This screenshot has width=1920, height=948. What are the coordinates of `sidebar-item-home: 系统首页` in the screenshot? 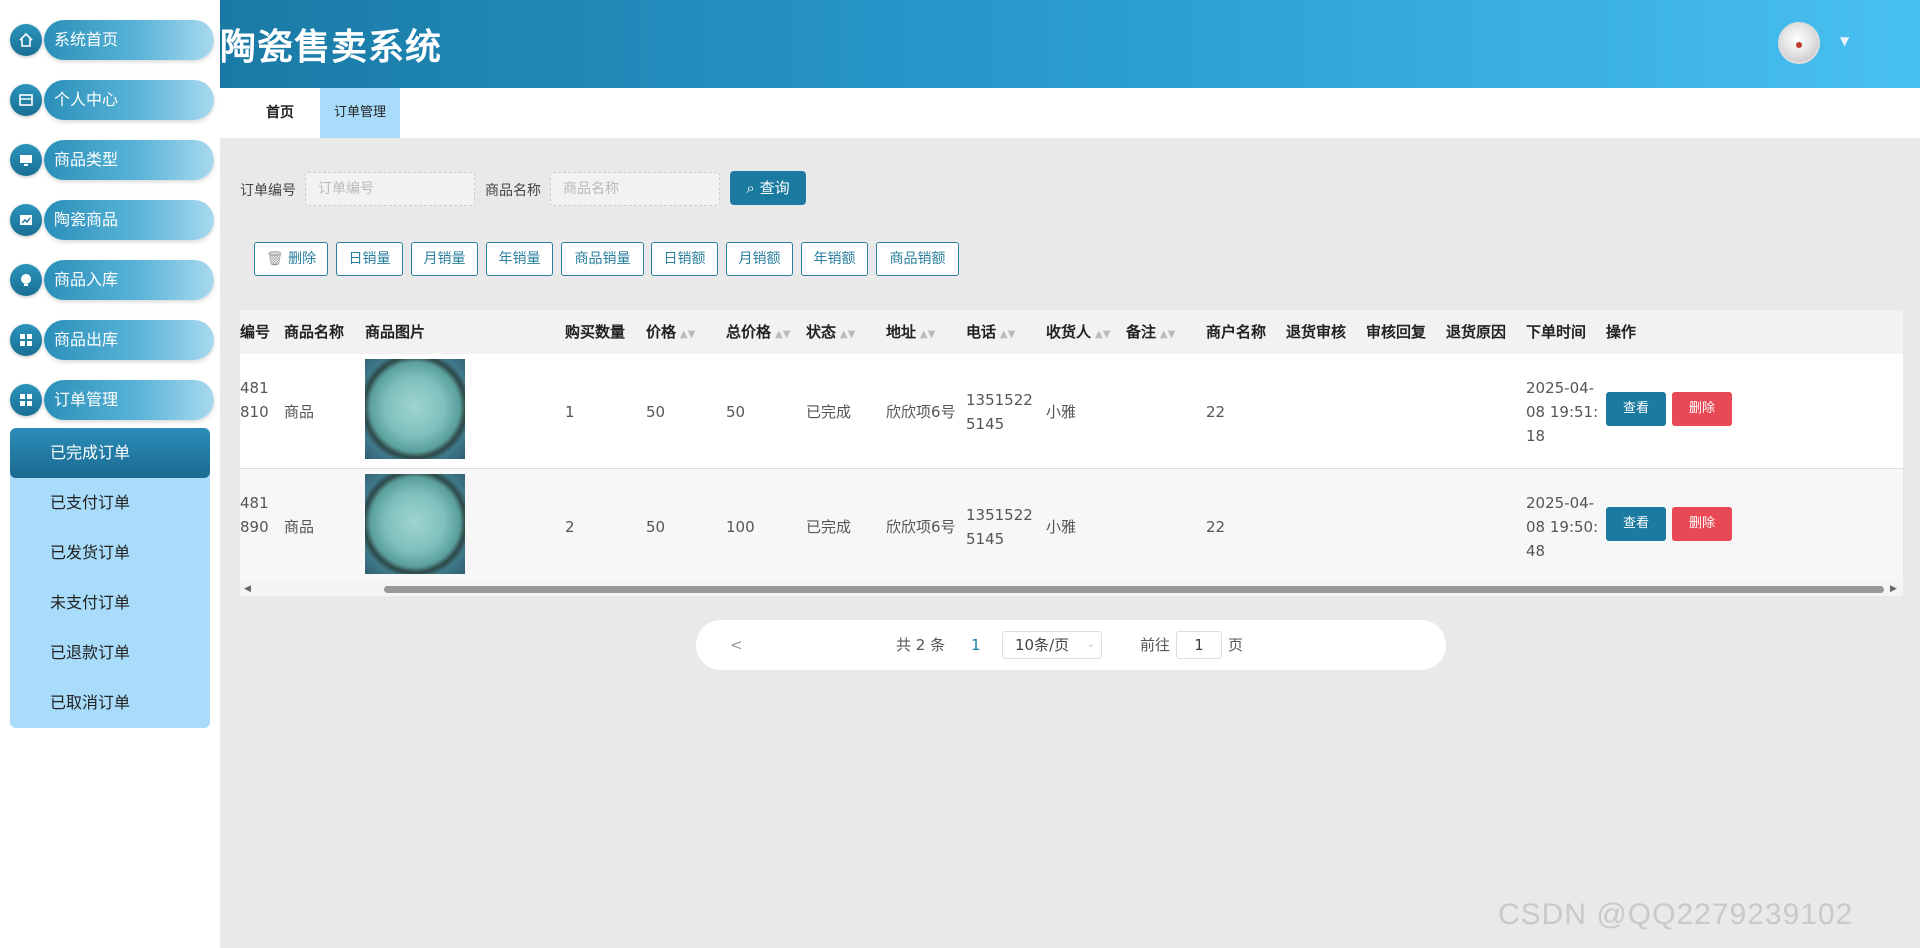 It's located at (112, 40).